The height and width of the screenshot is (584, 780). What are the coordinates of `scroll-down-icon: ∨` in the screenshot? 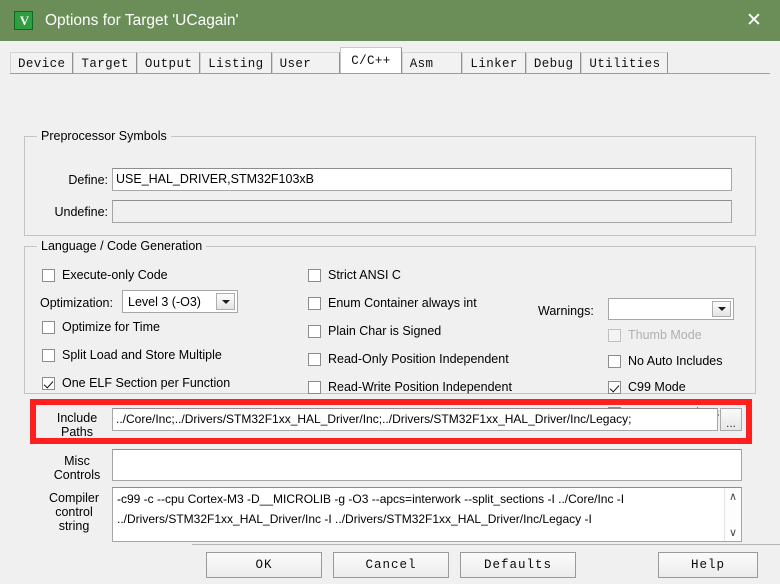 It's located at (733, 532).